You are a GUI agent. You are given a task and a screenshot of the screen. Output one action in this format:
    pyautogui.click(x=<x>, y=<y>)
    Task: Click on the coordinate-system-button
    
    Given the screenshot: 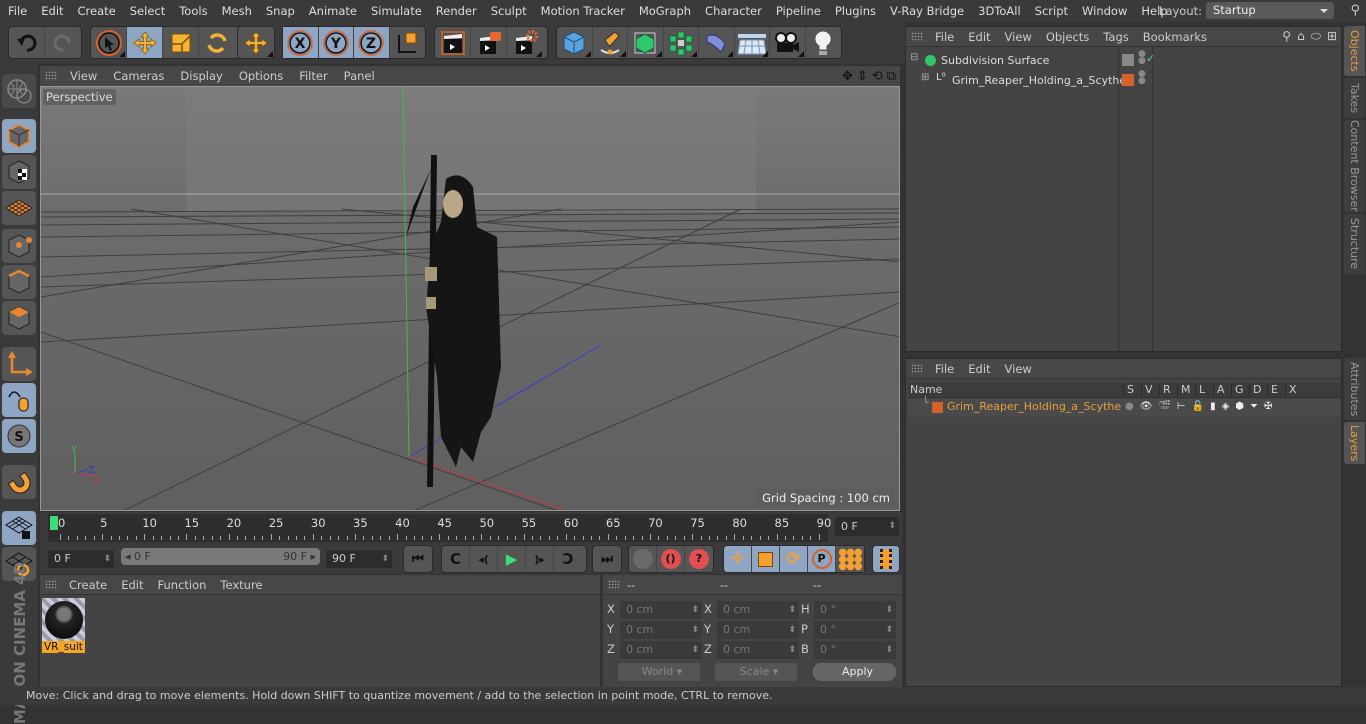 What is the action you would take?
    pyautogui.click(x=407, y=42)
    